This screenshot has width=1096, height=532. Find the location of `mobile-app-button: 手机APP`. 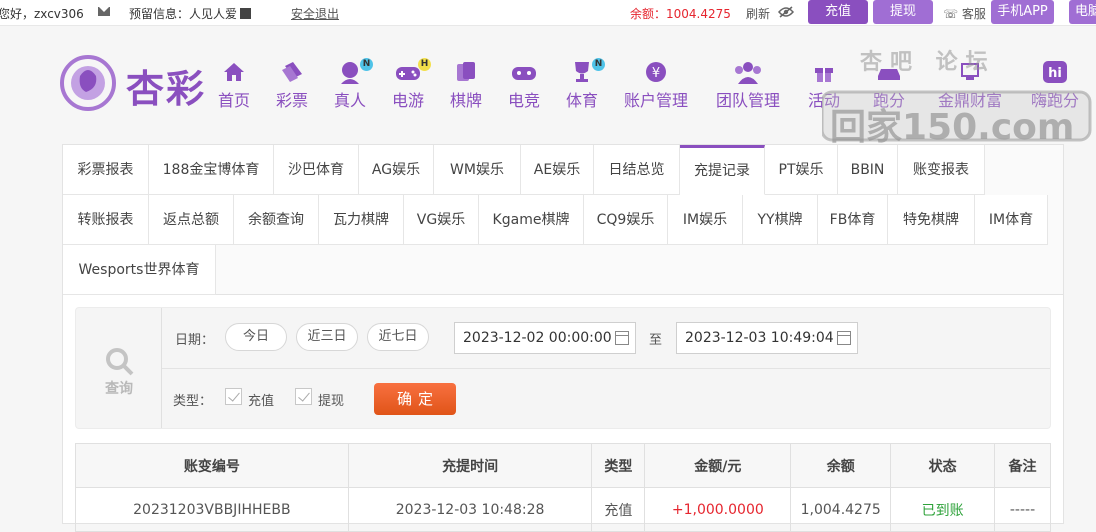

mobile-app-button: 手机APP is located at coordinates (1022, 12).